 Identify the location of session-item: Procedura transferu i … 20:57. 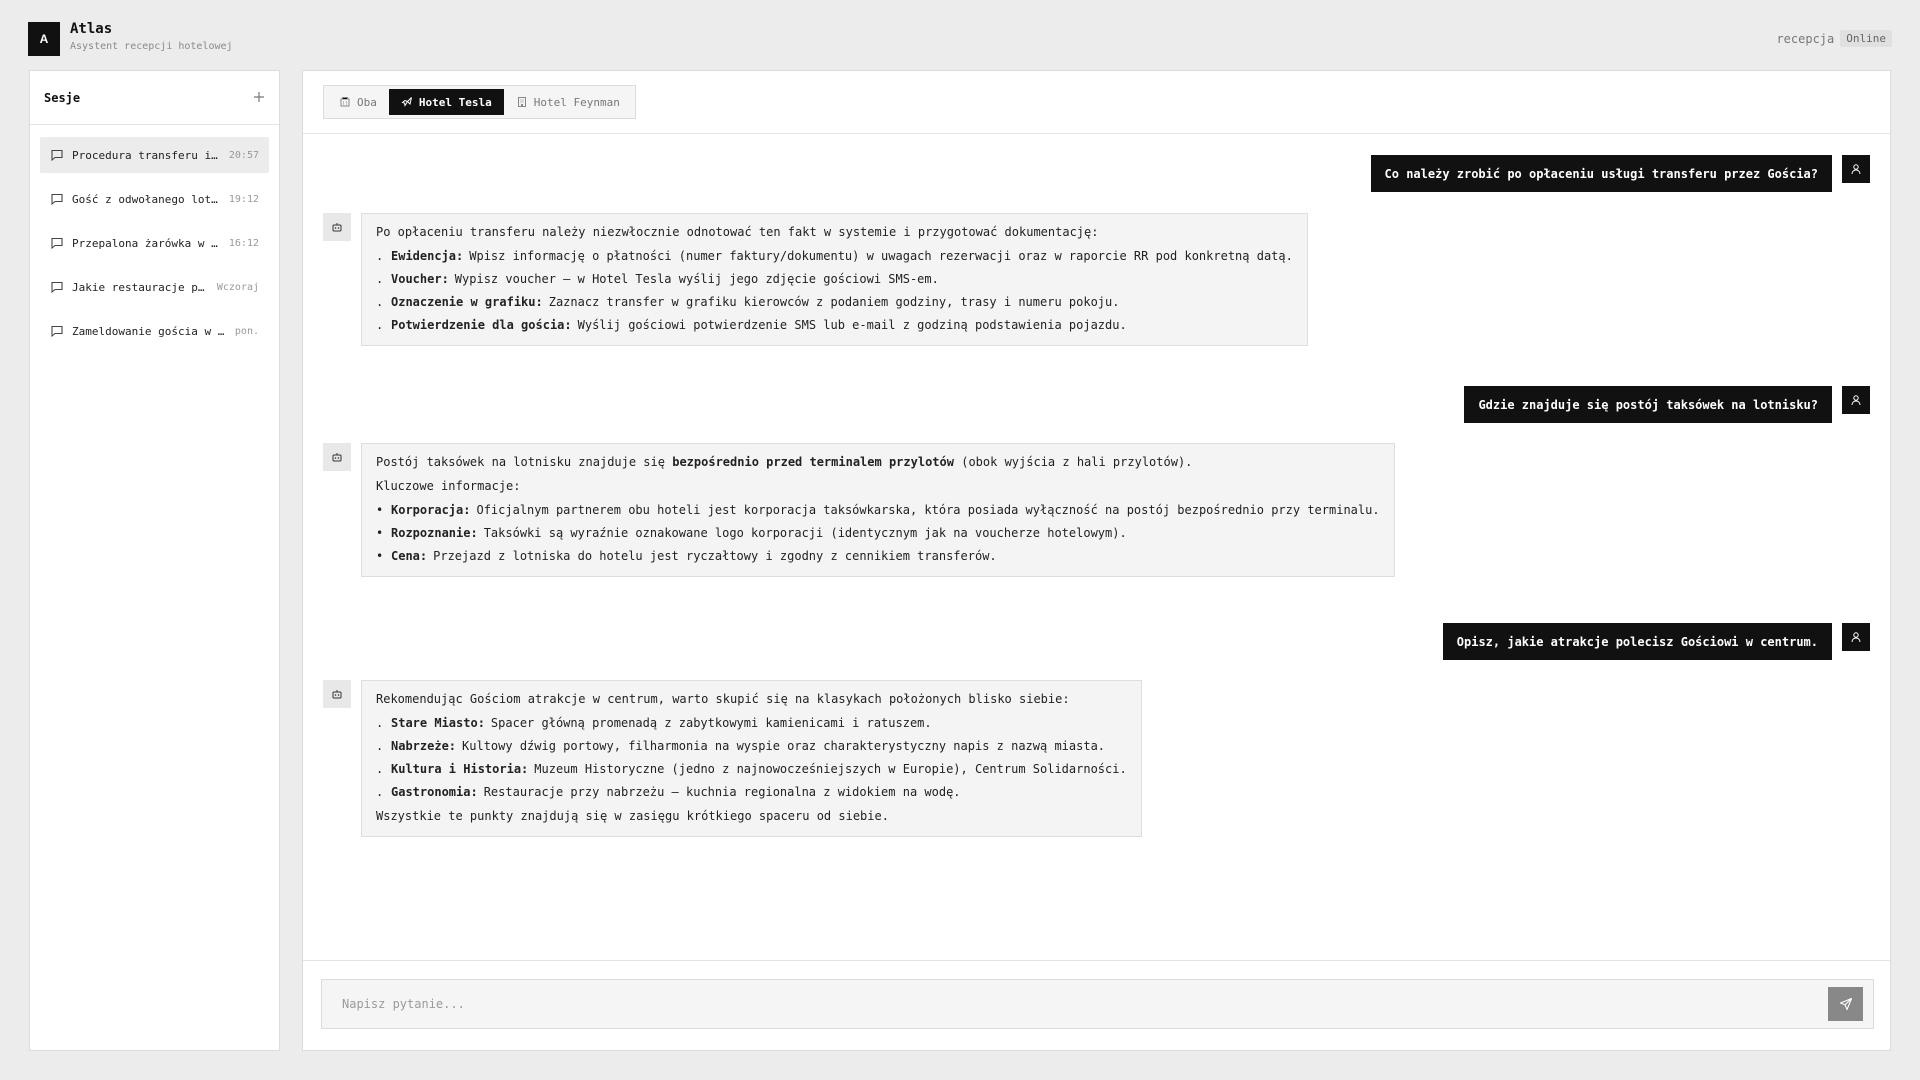
(154, 155).